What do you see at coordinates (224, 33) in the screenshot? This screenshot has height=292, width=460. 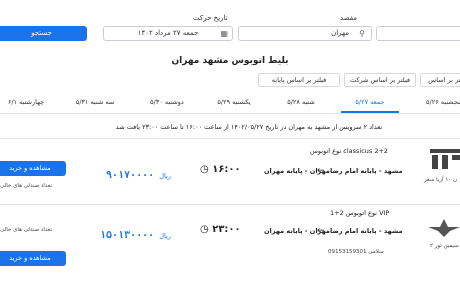 I see `calendar-icon: ▦` at bounding box center [224, 33].